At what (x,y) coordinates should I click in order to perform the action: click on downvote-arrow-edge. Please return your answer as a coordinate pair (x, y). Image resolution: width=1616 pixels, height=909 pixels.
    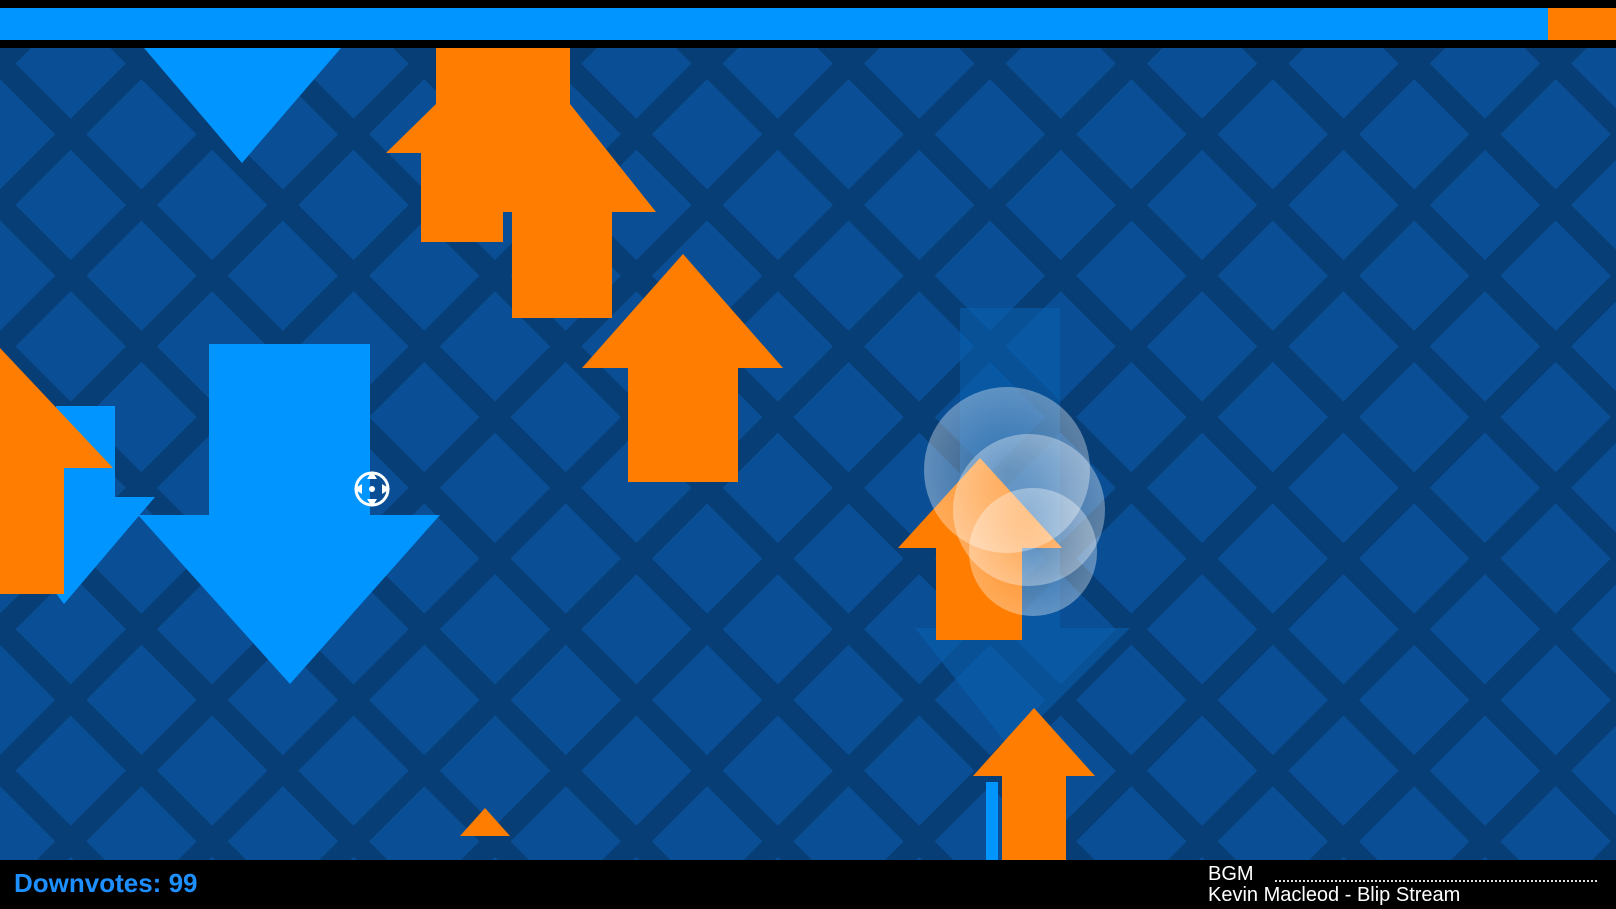
    Looking at the image, I should click on (992, 821).